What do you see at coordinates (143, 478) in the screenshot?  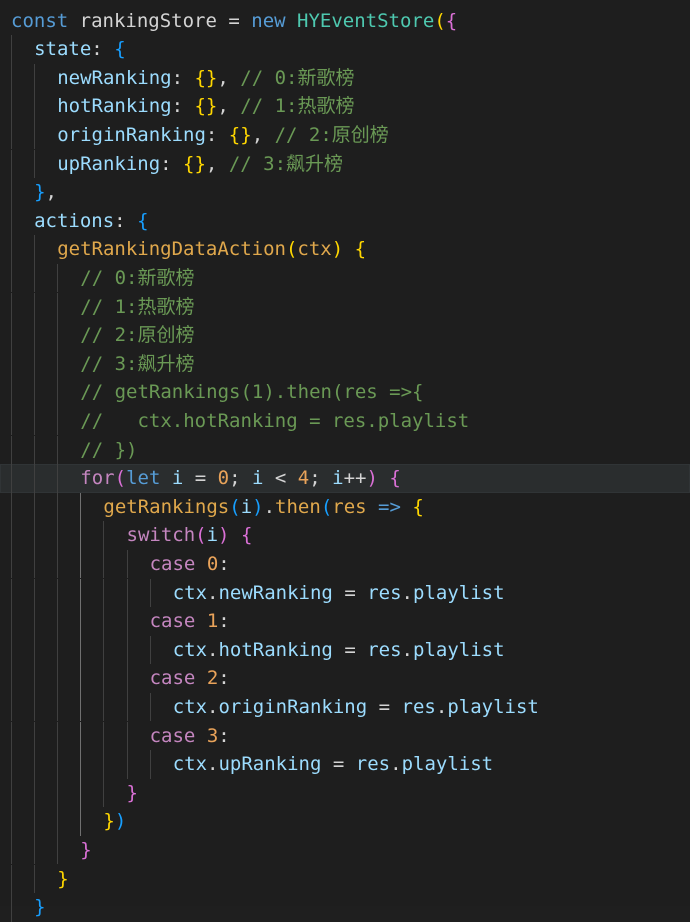 I see `code-token: let` at bounding box center [143, 478].